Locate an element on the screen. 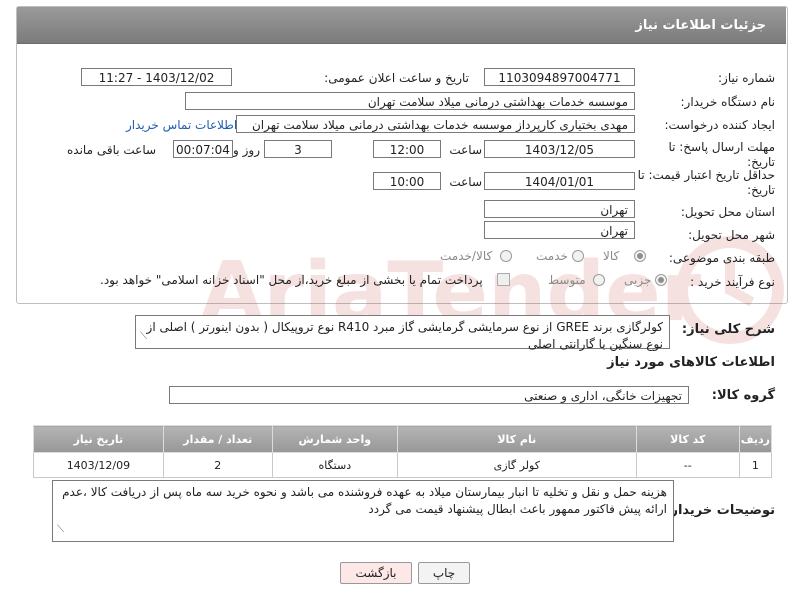 The width and height of the screenshot is (789, 598). col-quantity: تعداد / مقدار is located at coordinates (217, 439).